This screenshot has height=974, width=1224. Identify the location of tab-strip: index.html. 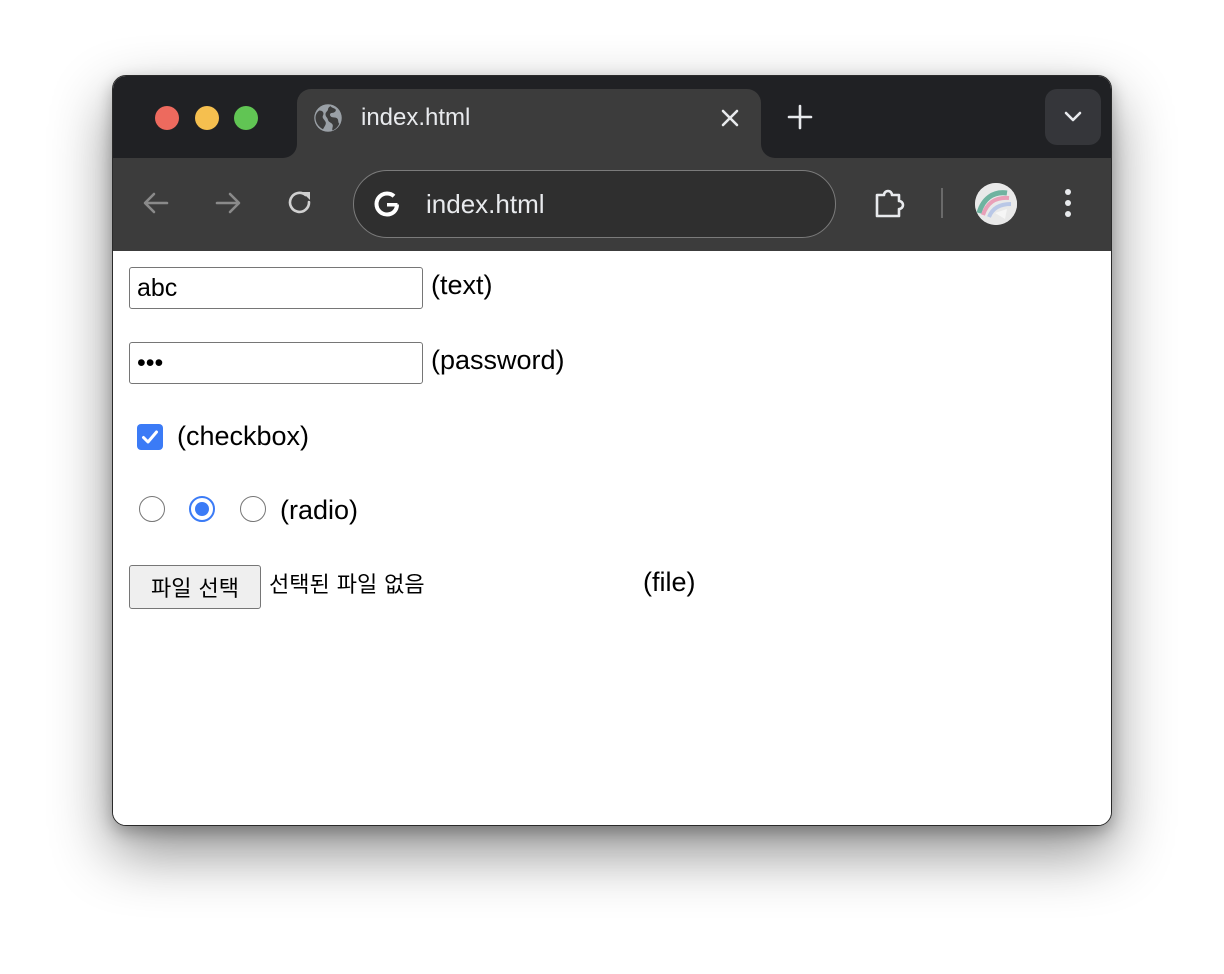
(612, 117).